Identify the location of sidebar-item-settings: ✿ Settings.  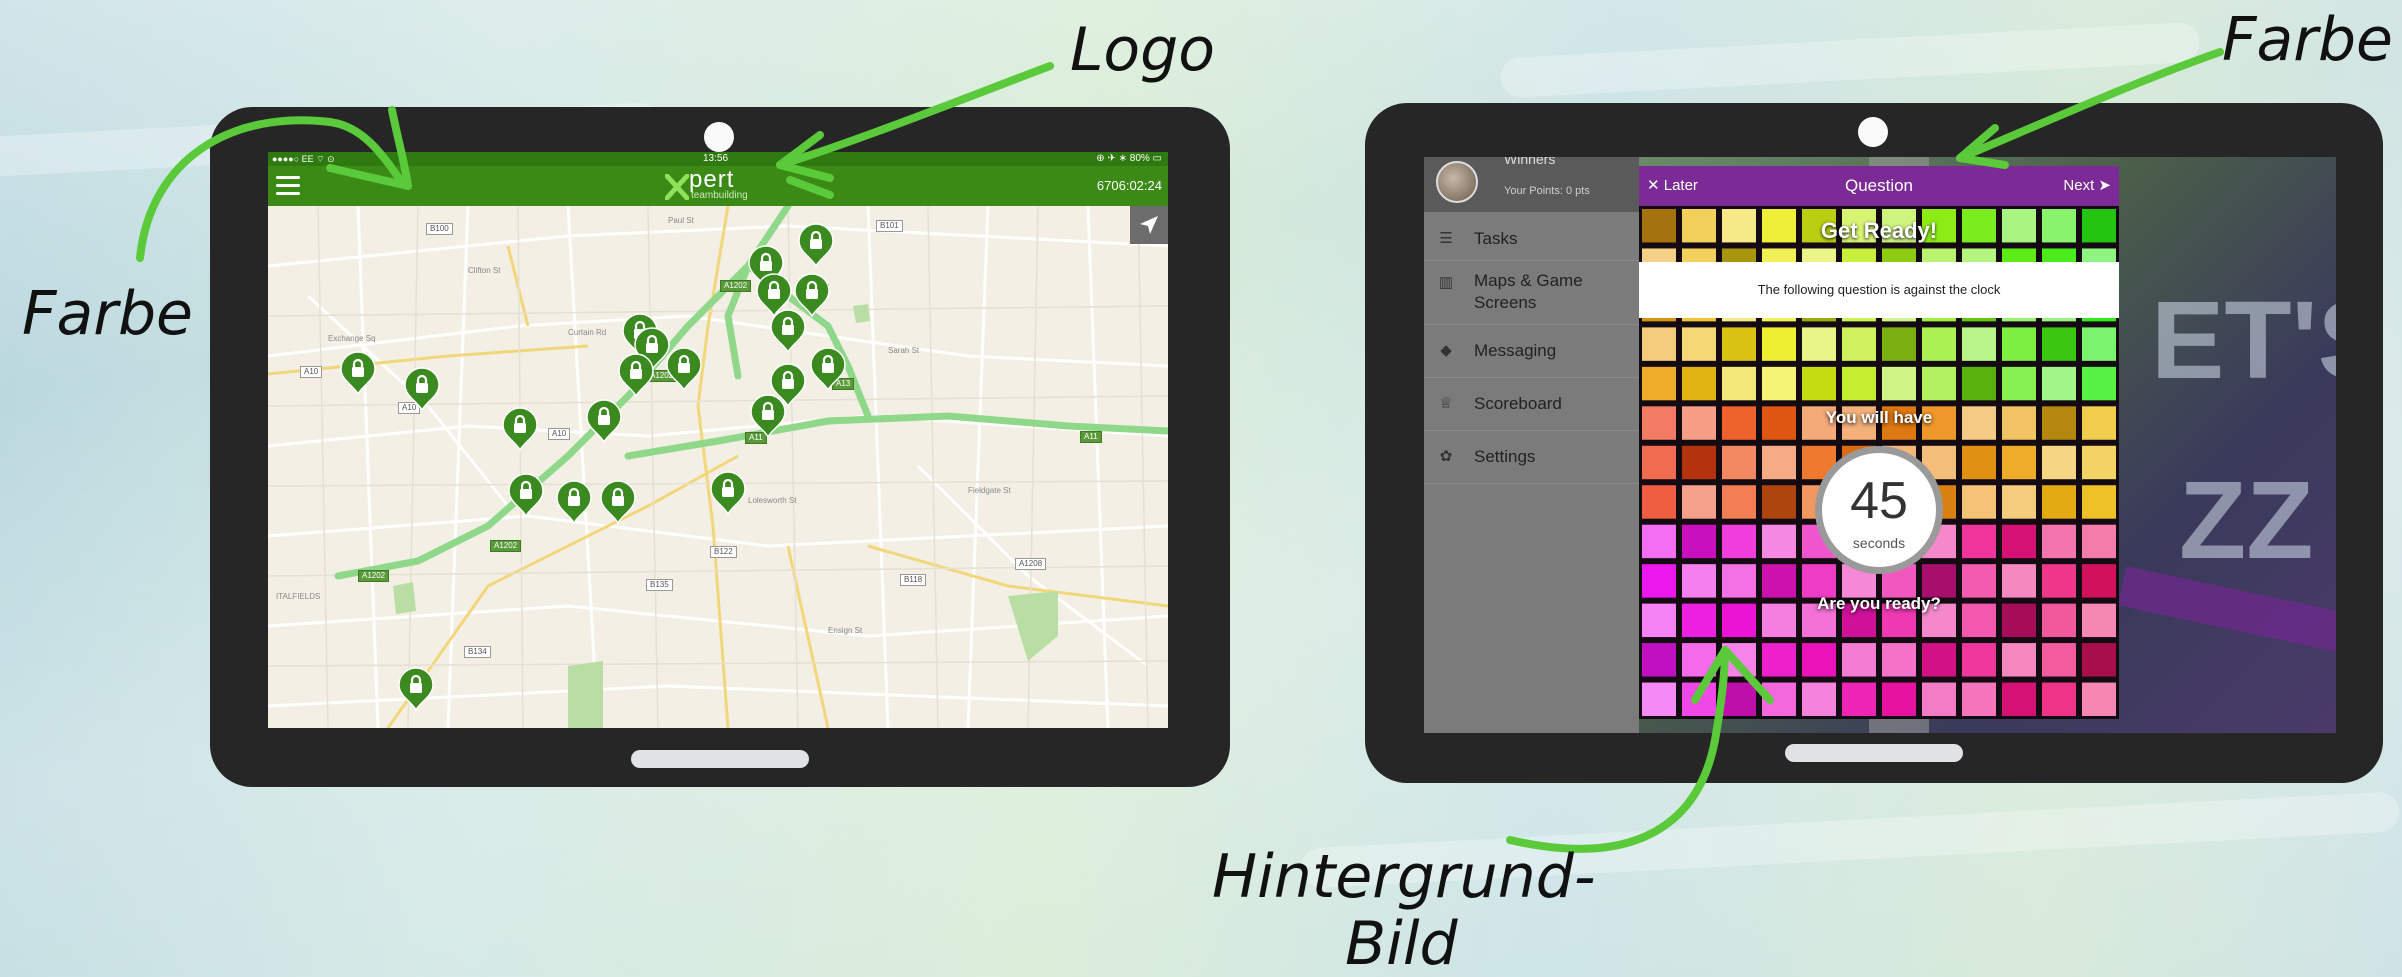
(1531, 457).